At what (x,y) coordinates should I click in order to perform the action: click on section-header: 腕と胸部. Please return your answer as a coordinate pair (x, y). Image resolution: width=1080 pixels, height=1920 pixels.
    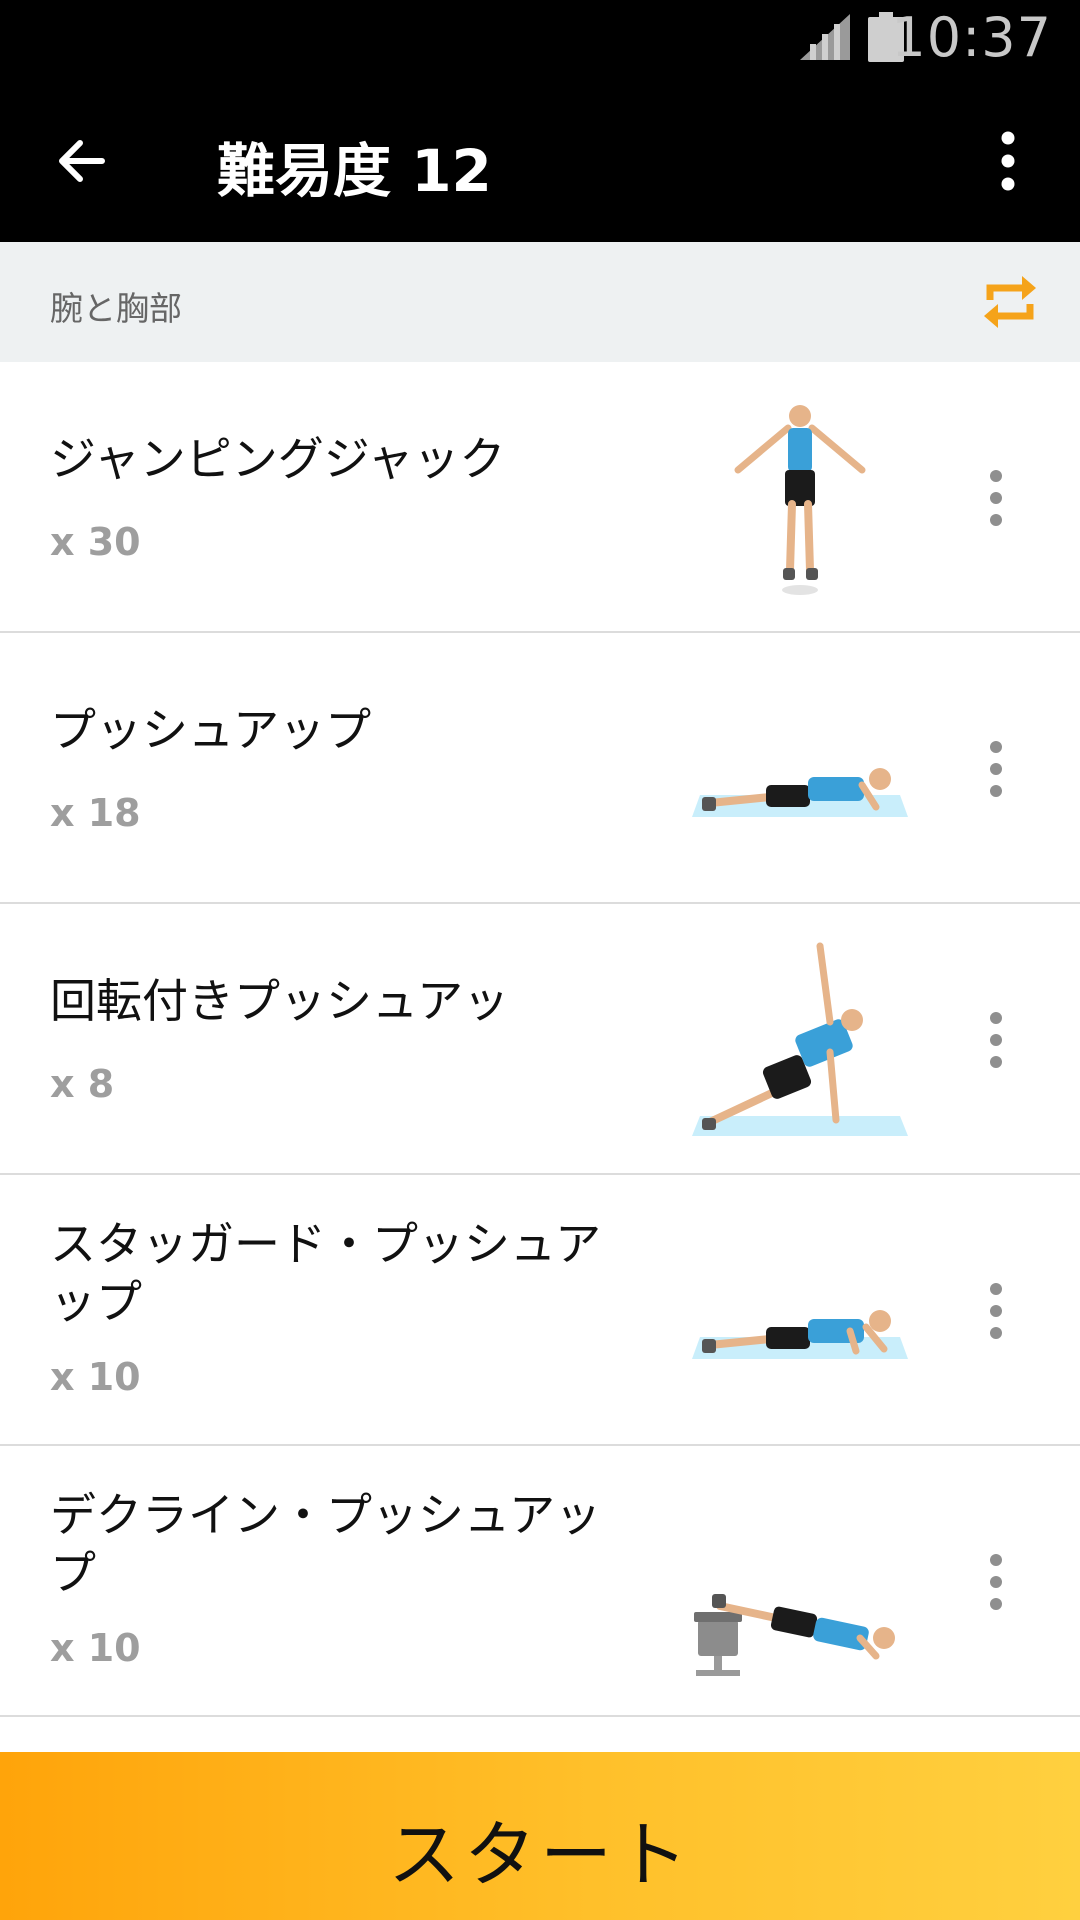
    Looking at the image, I should click on (540, 302).